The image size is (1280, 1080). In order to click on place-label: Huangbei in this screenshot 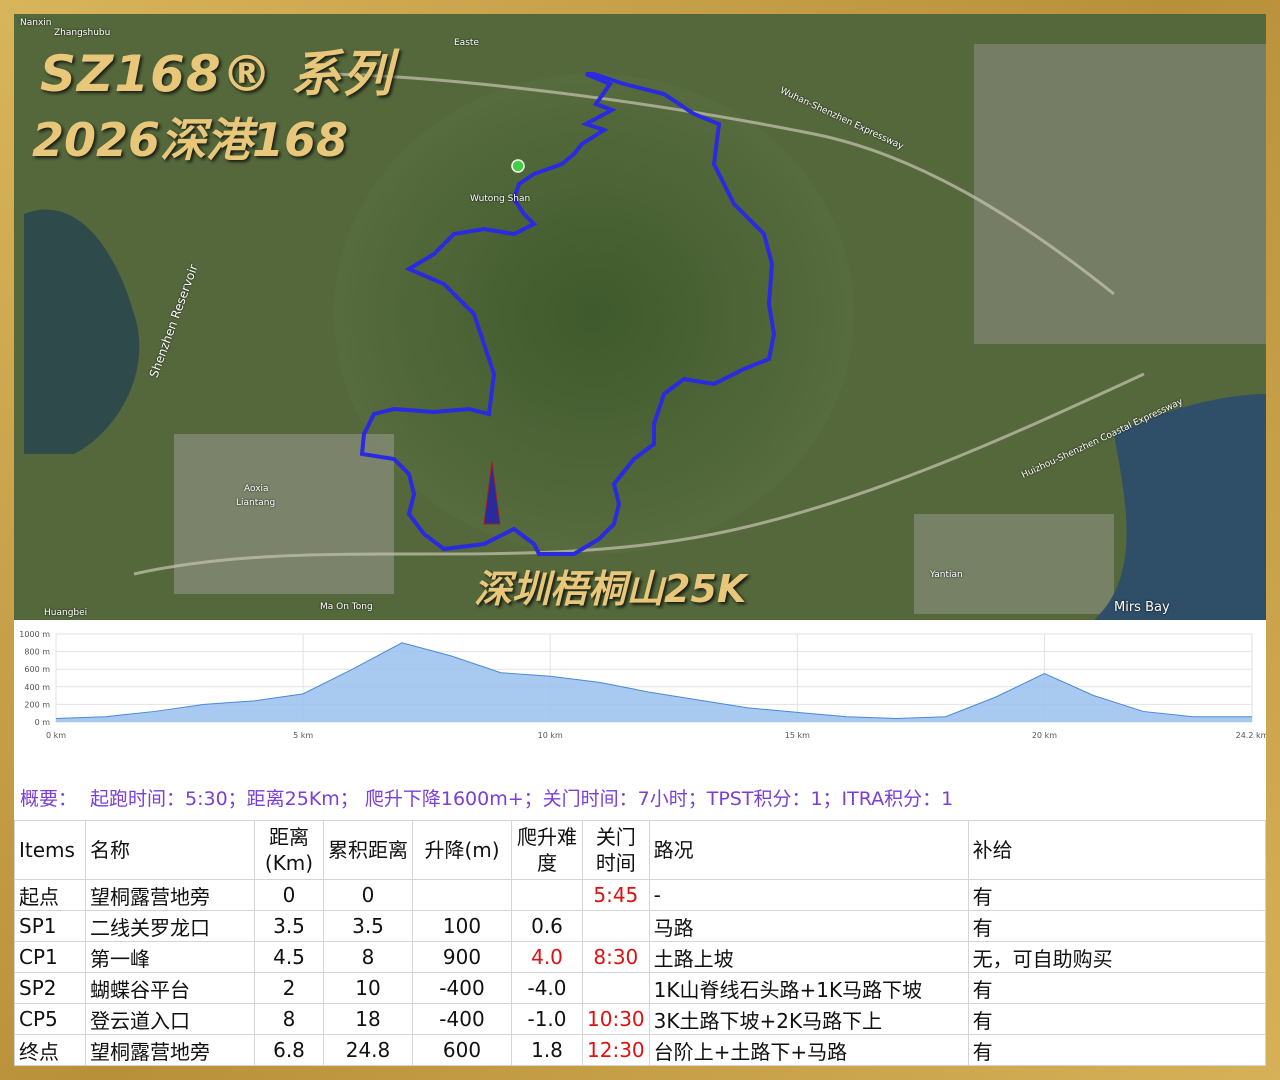, I will do `click(66, 613)`.